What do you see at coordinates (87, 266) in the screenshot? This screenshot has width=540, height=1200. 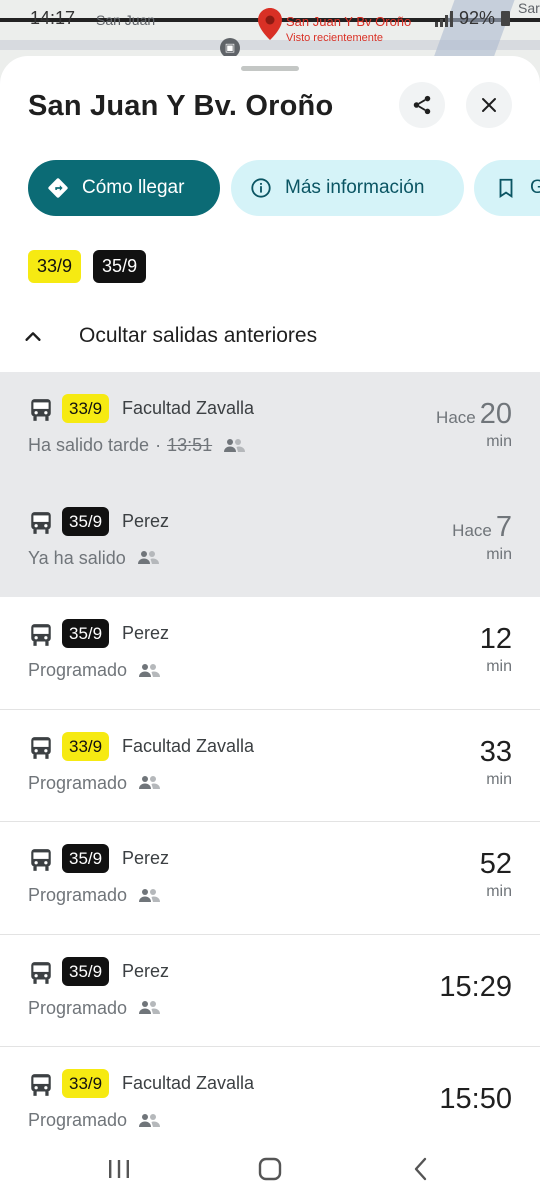 I see `route-badges: 33/9 35/9` at bounding box center [87, 266].